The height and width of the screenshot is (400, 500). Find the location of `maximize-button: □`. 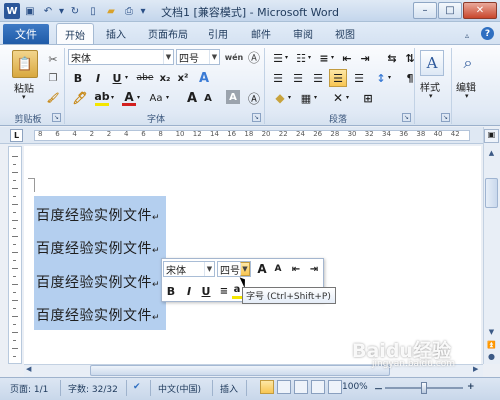

maximize-button: □ is located at coordinates (450, 10).